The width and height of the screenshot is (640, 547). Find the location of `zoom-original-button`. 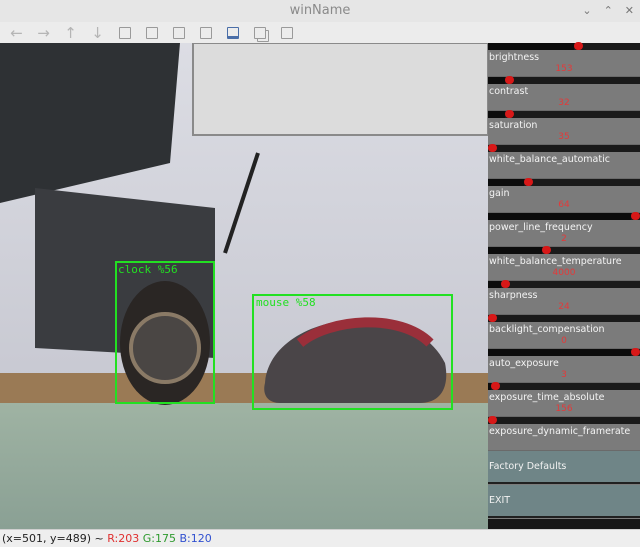

zoom-original-button is located at coordinates (151, 33).